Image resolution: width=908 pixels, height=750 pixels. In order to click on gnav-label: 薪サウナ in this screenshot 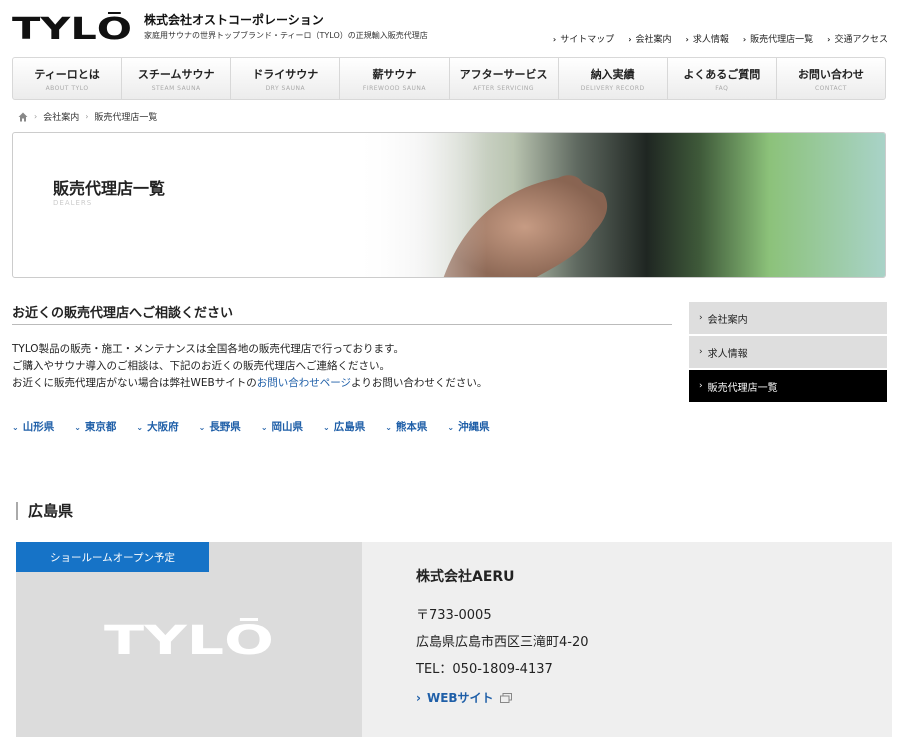, I will do `click(394, 74)`.